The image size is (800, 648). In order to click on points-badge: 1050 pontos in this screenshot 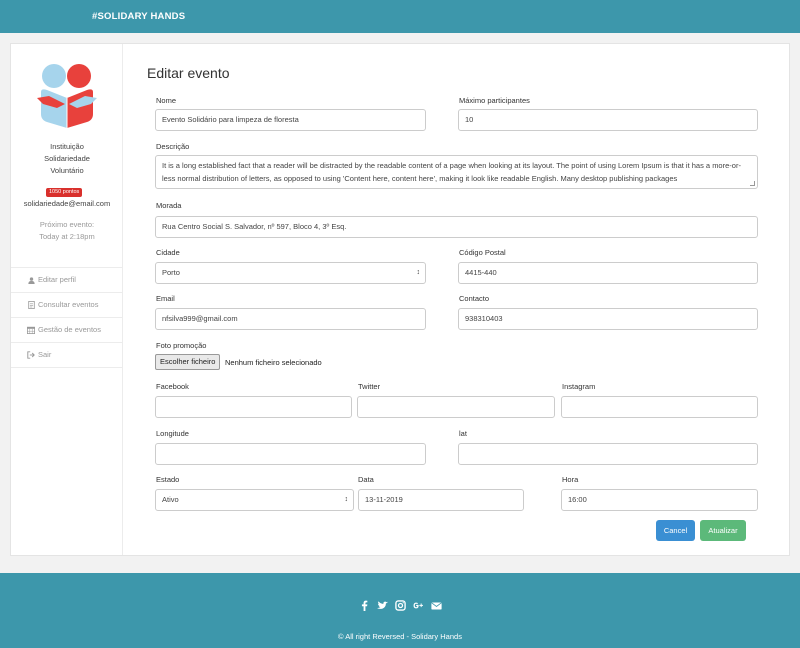, I will do `click(64, 192)`.